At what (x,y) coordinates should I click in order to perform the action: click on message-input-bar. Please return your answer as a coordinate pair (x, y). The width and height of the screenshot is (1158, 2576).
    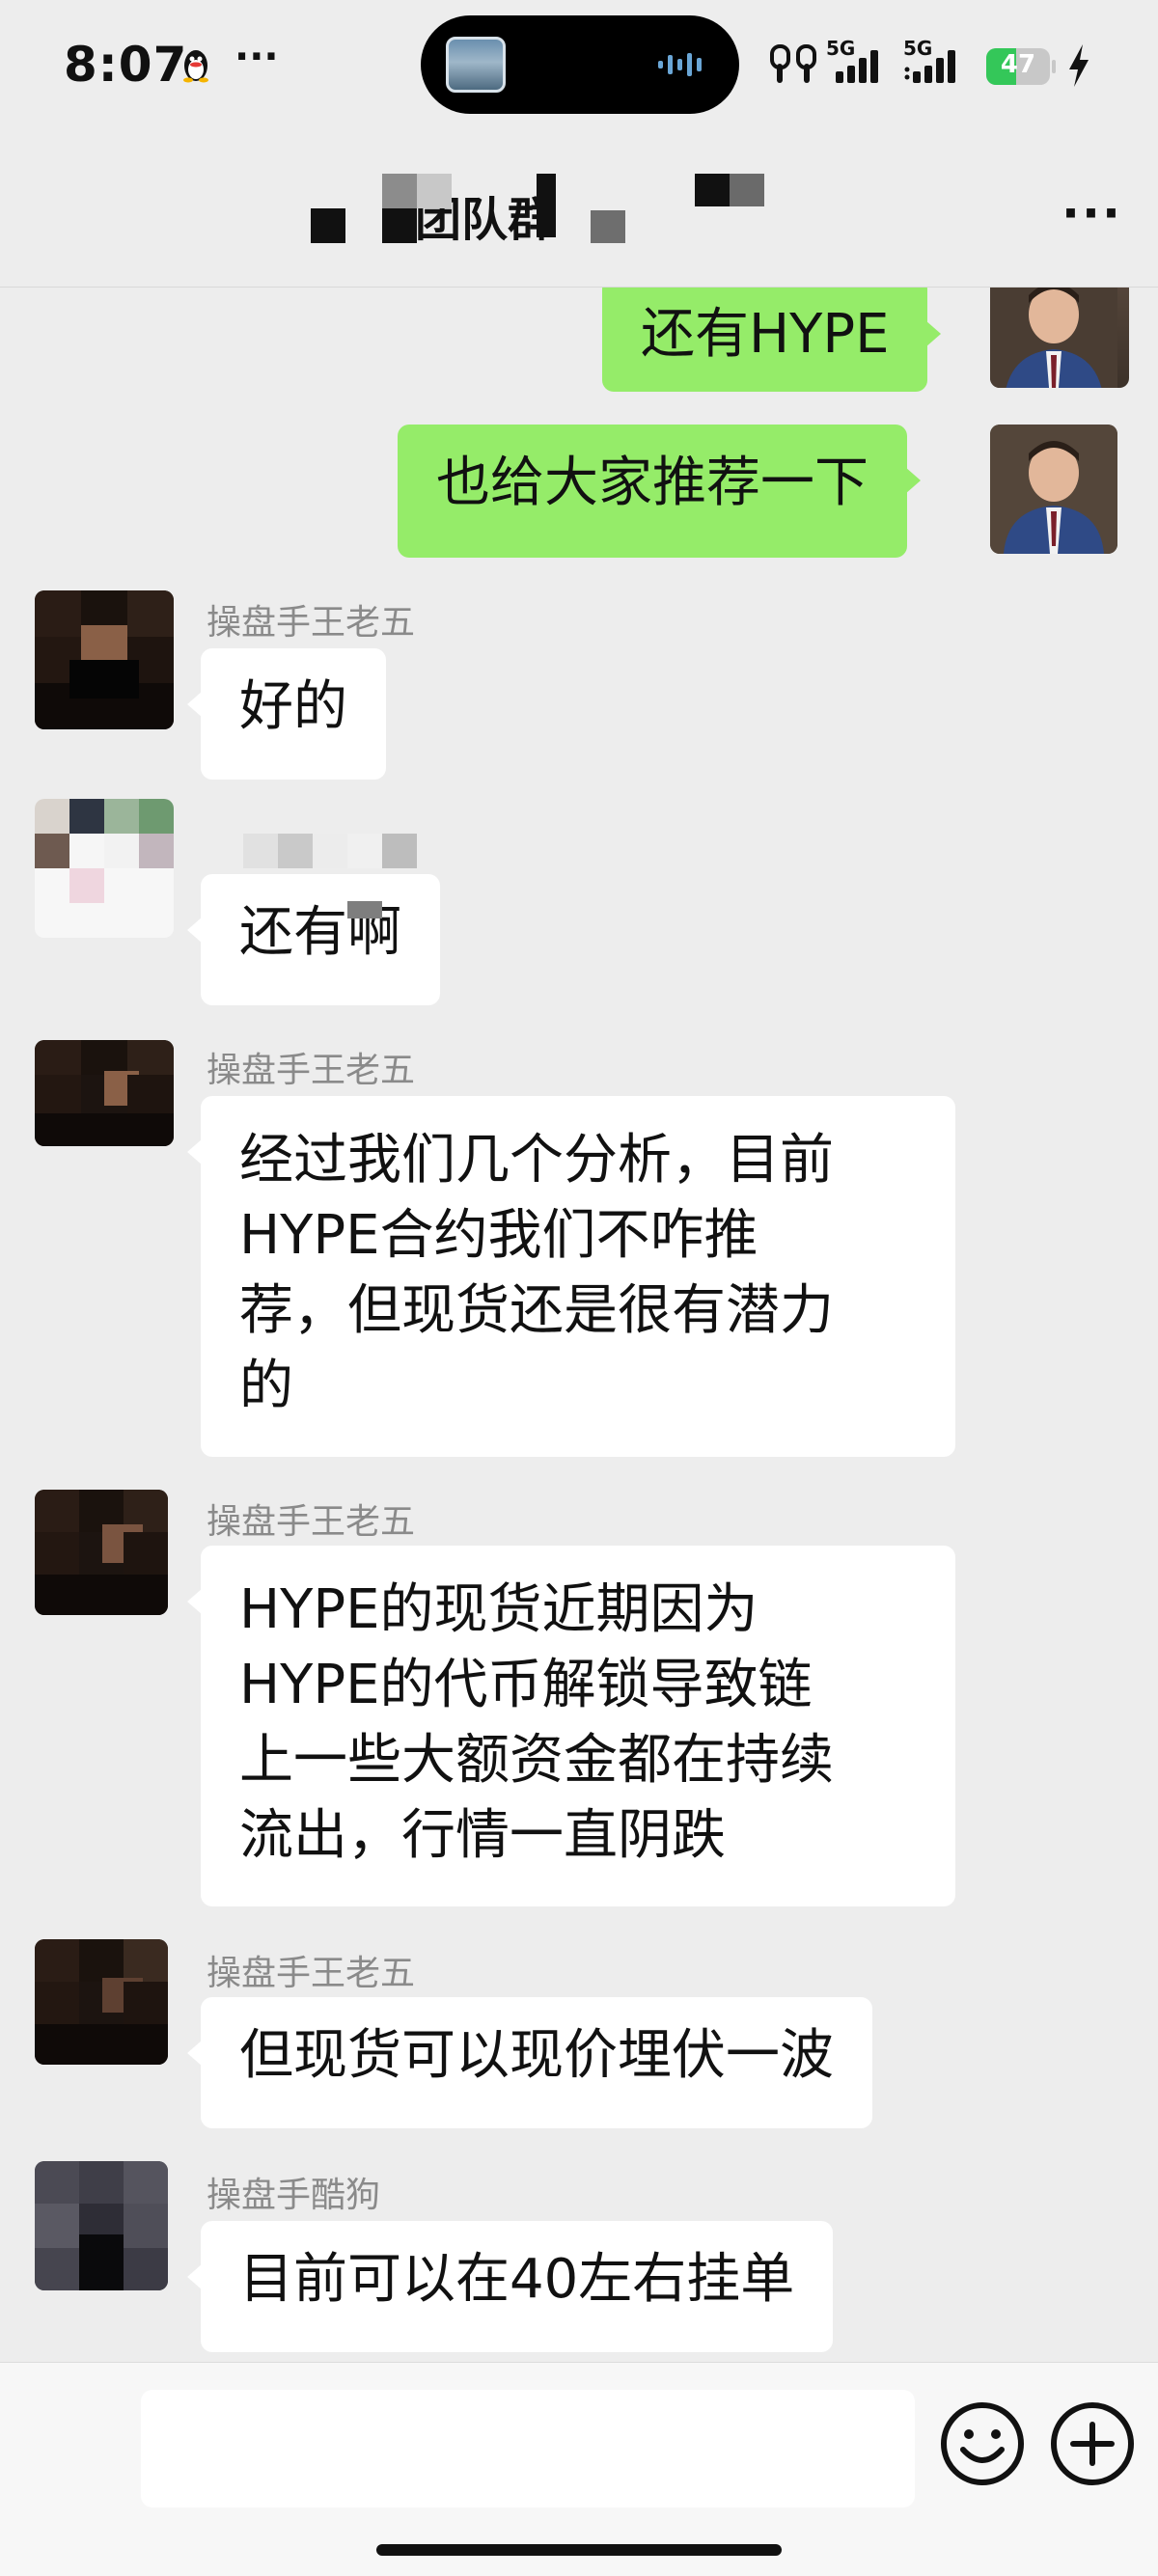
    Looking at the image, I should click on (579, 2469).